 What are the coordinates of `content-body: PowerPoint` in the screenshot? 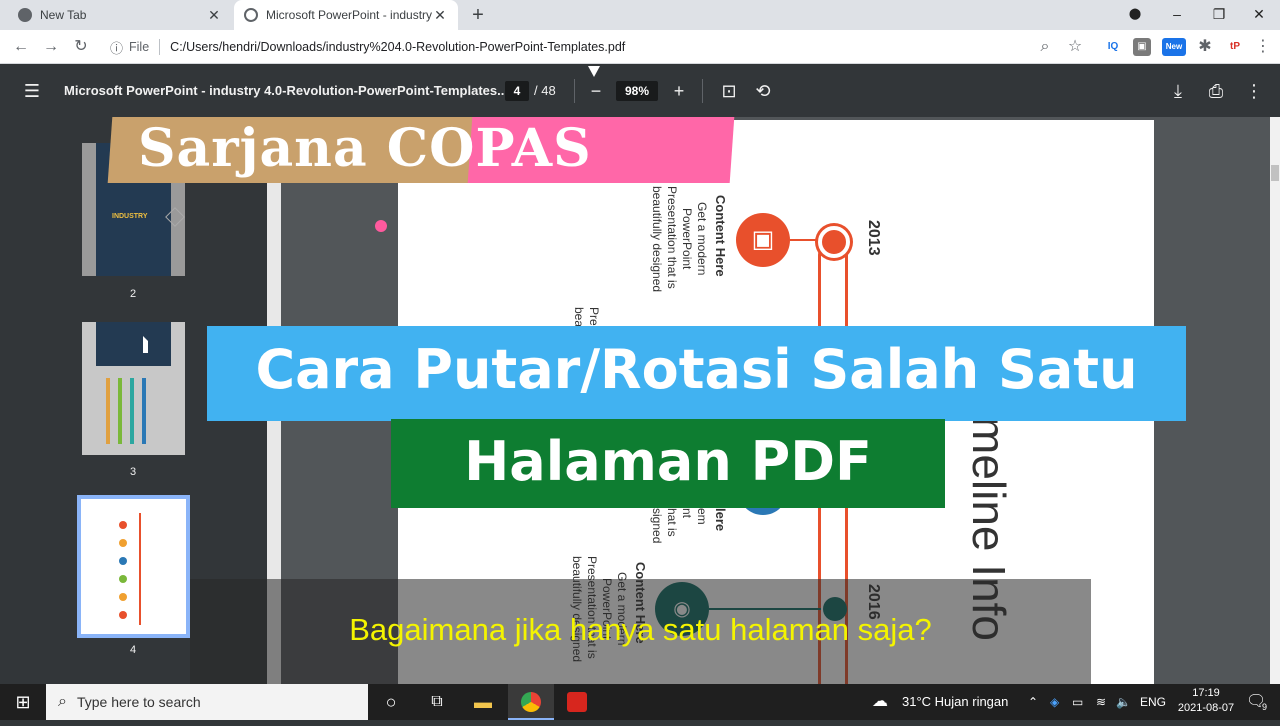 It's located at (687, 239).